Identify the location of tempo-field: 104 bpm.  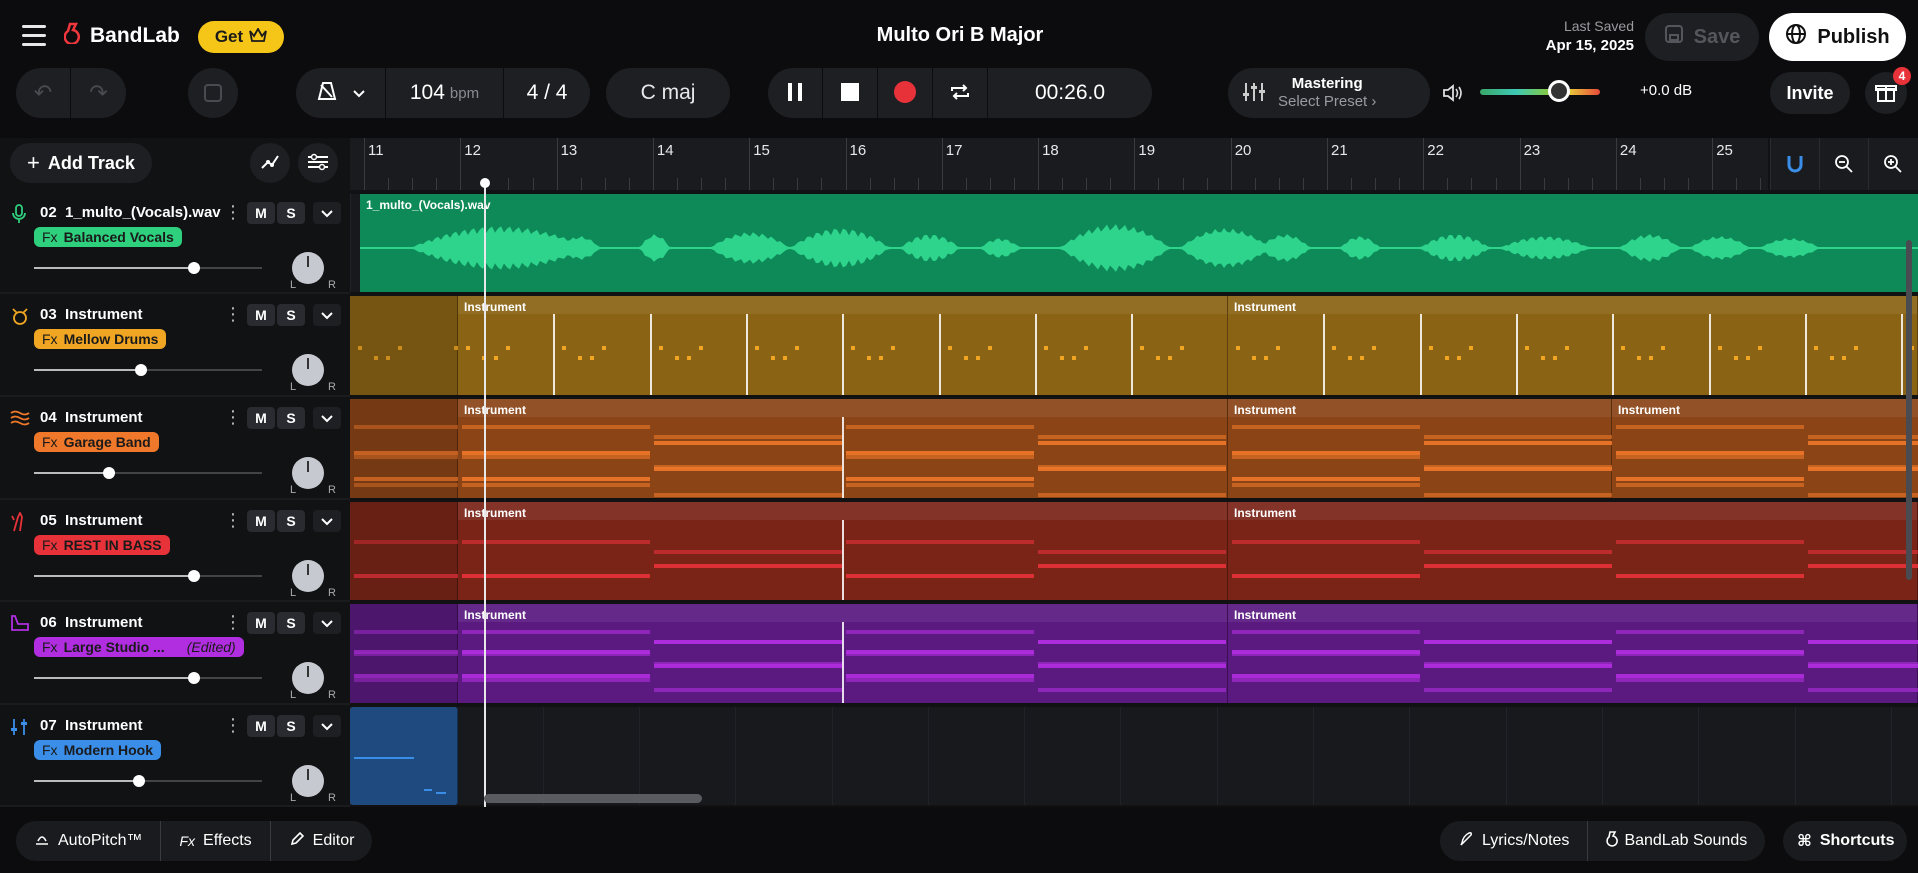
(445, 93).